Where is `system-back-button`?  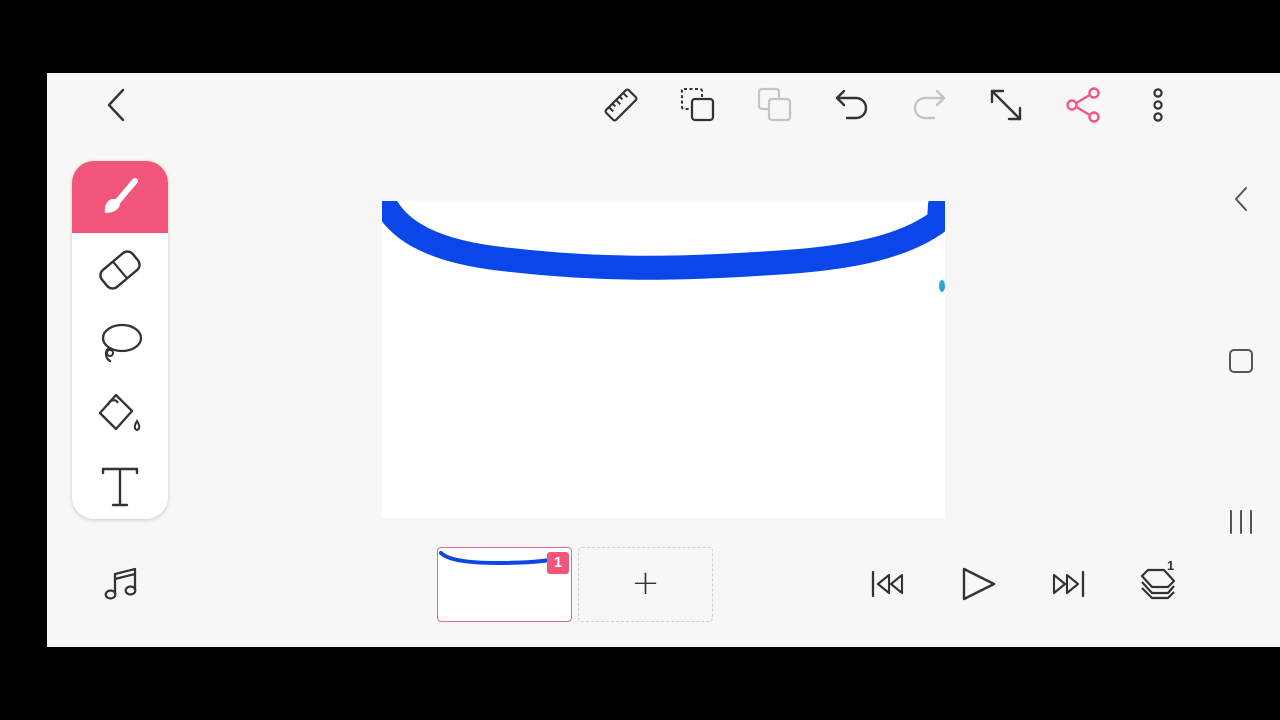 system-back-button is located at coordinates (1241, 199).